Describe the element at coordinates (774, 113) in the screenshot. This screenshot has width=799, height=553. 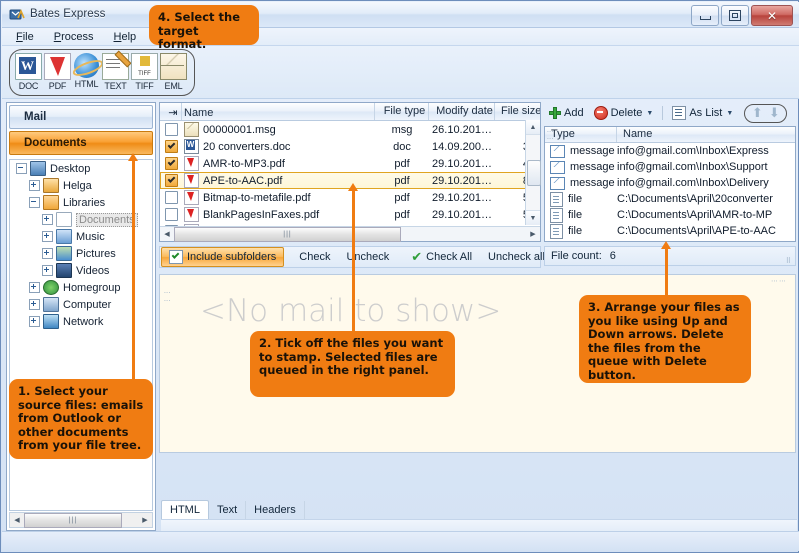
I see `move-down-button: ⬇` at that location.